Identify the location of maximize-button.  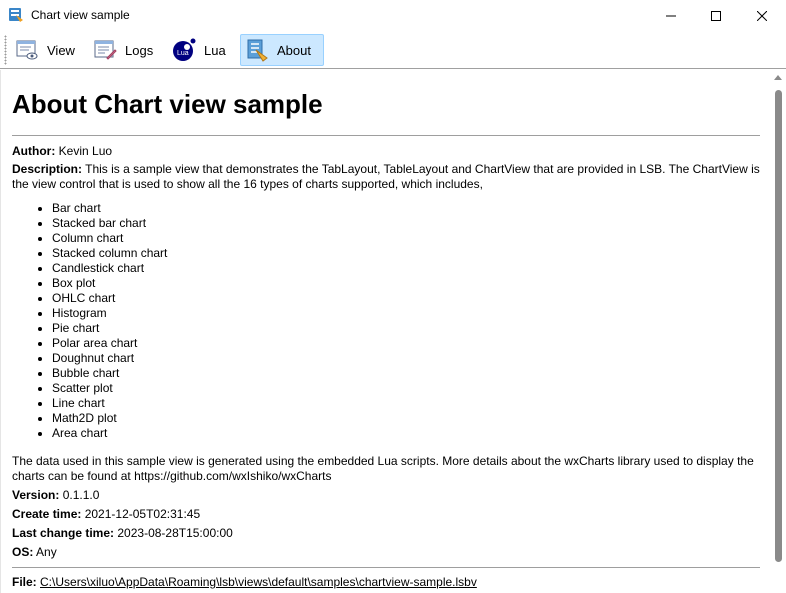
(716, 15).